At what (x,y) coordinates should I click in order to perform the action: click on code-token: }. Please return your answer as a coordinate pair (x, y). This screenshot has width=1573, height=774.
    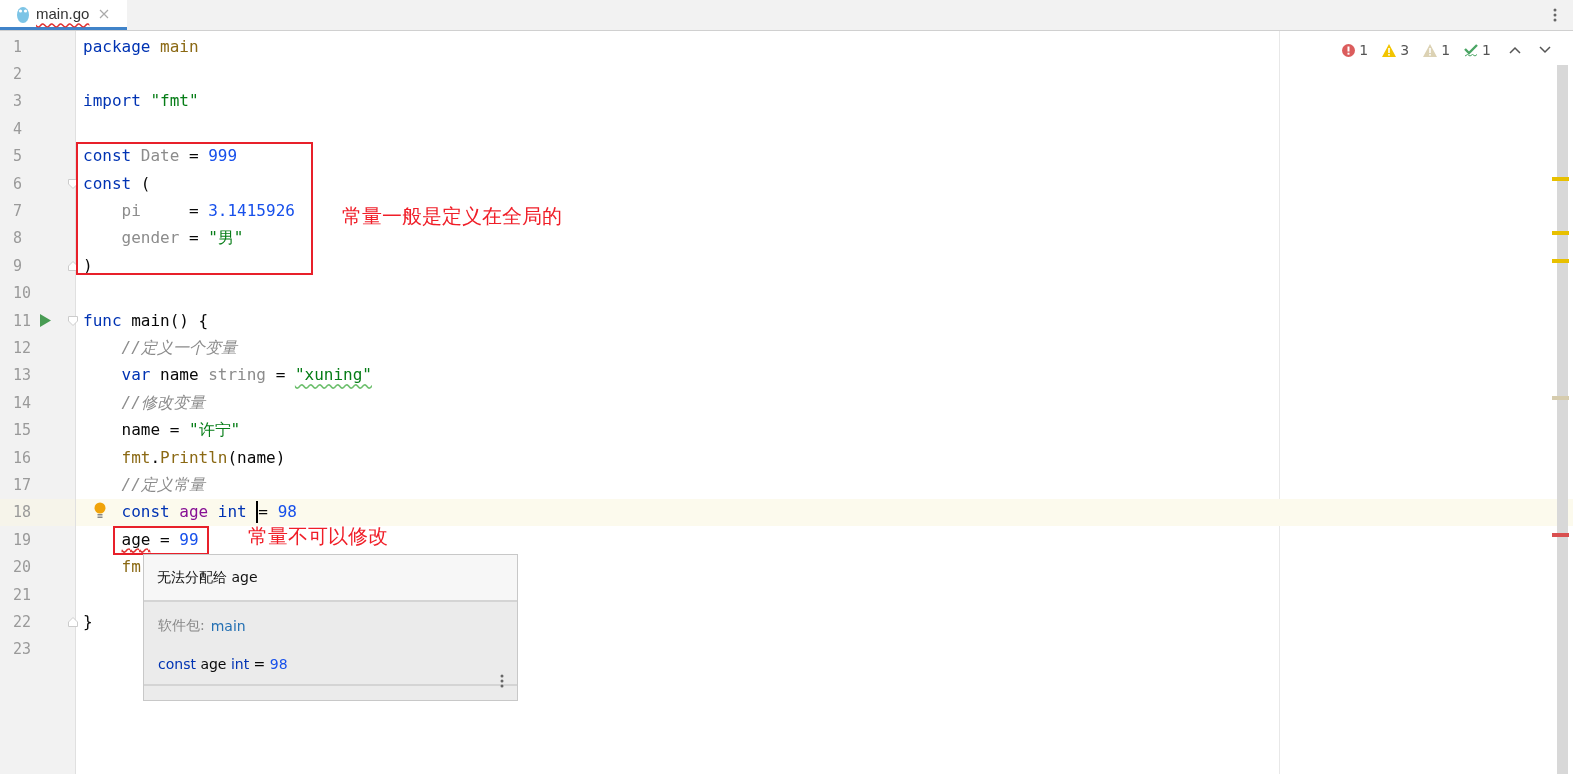
    Looking at the image, I should click on (88, 621).